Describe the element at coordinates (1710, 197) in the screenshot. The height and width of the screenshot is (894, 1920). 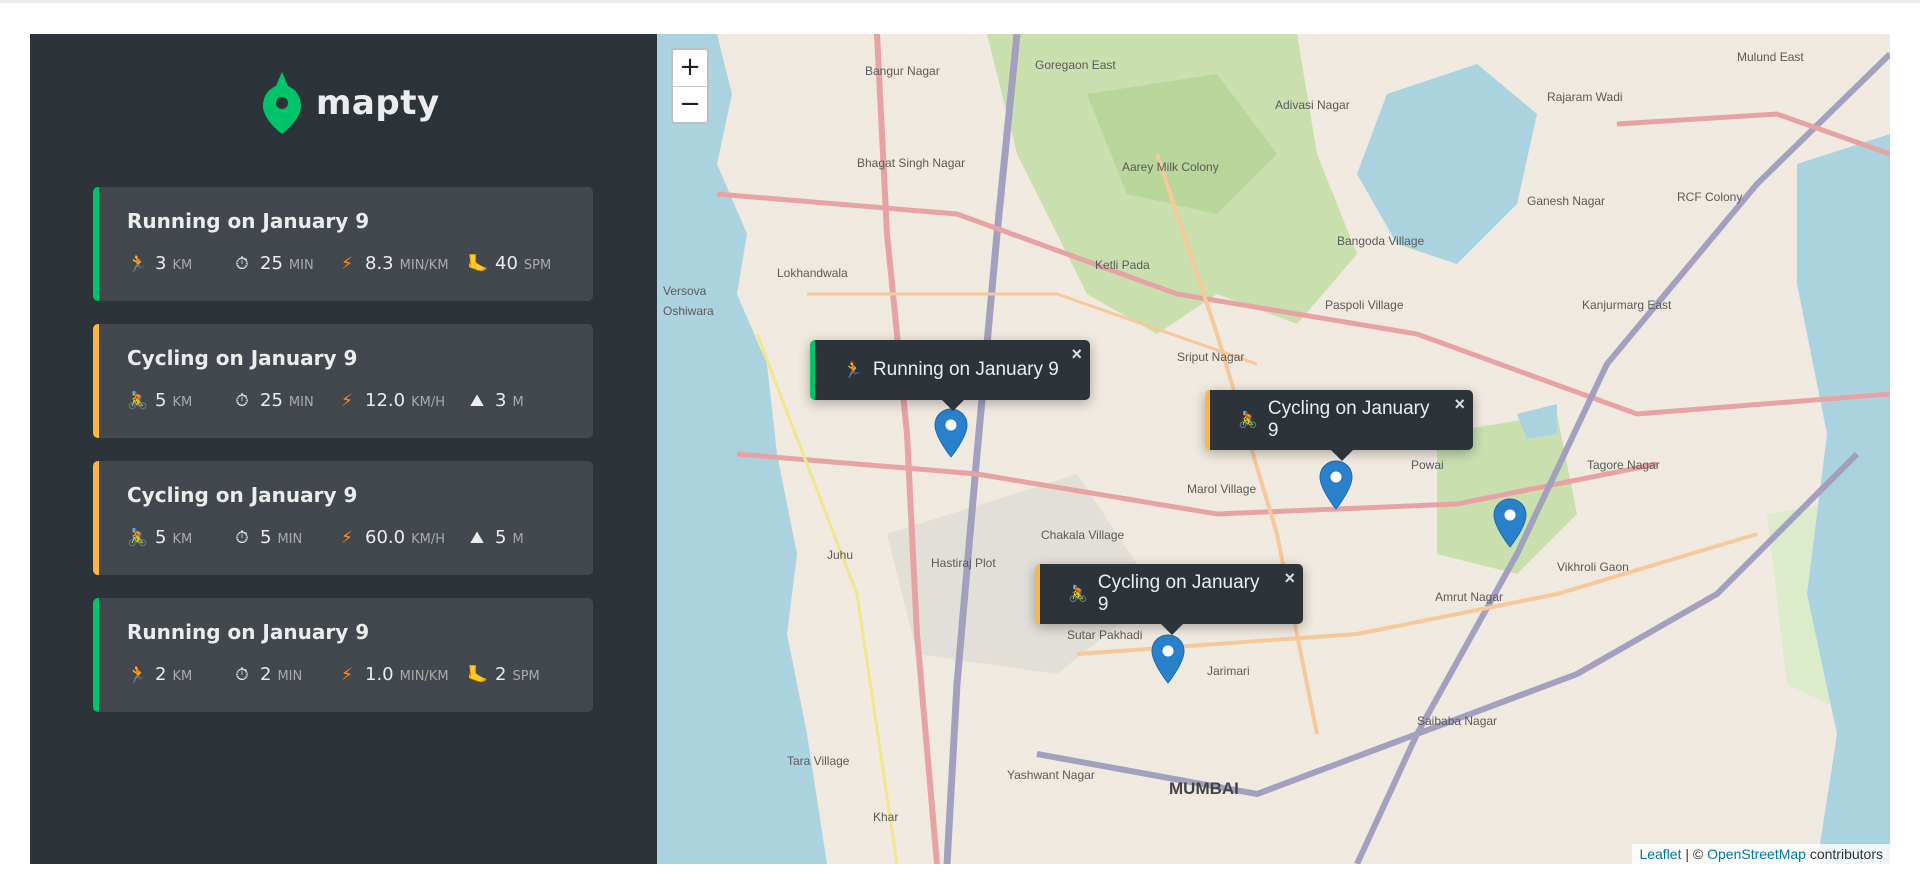
I see `place-label: RCF Colony` at that location.